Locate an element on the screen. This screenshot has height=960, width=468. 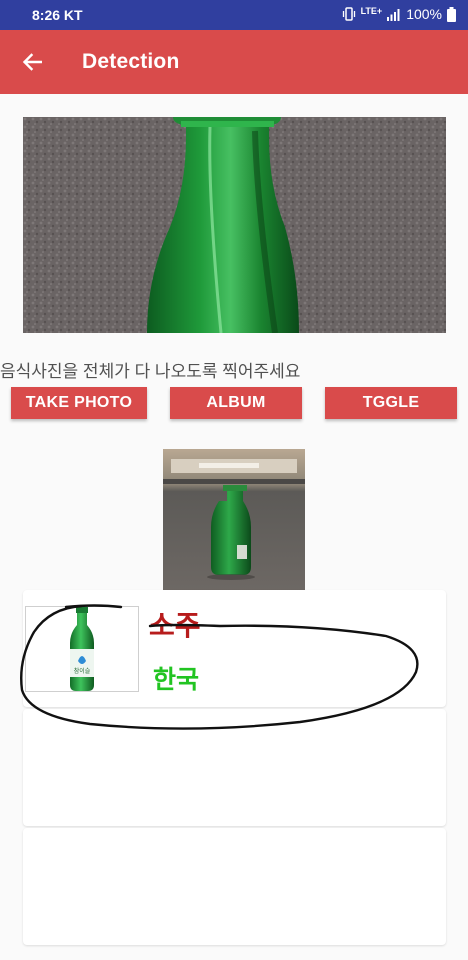
vibrate-icon is located at coordinates (348, 14).